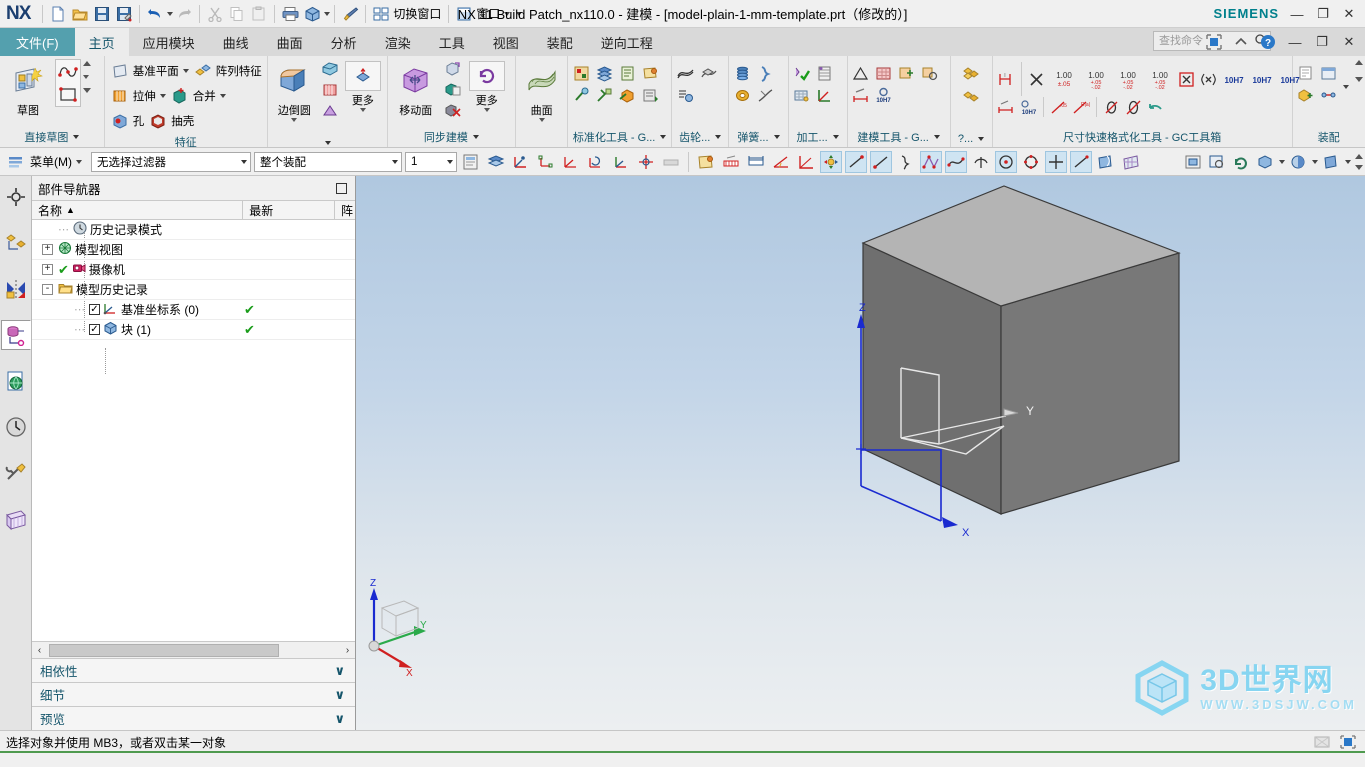 The height and width of the screenshot is (767, 1365). I want to click on save-icon, so click(102, 14).